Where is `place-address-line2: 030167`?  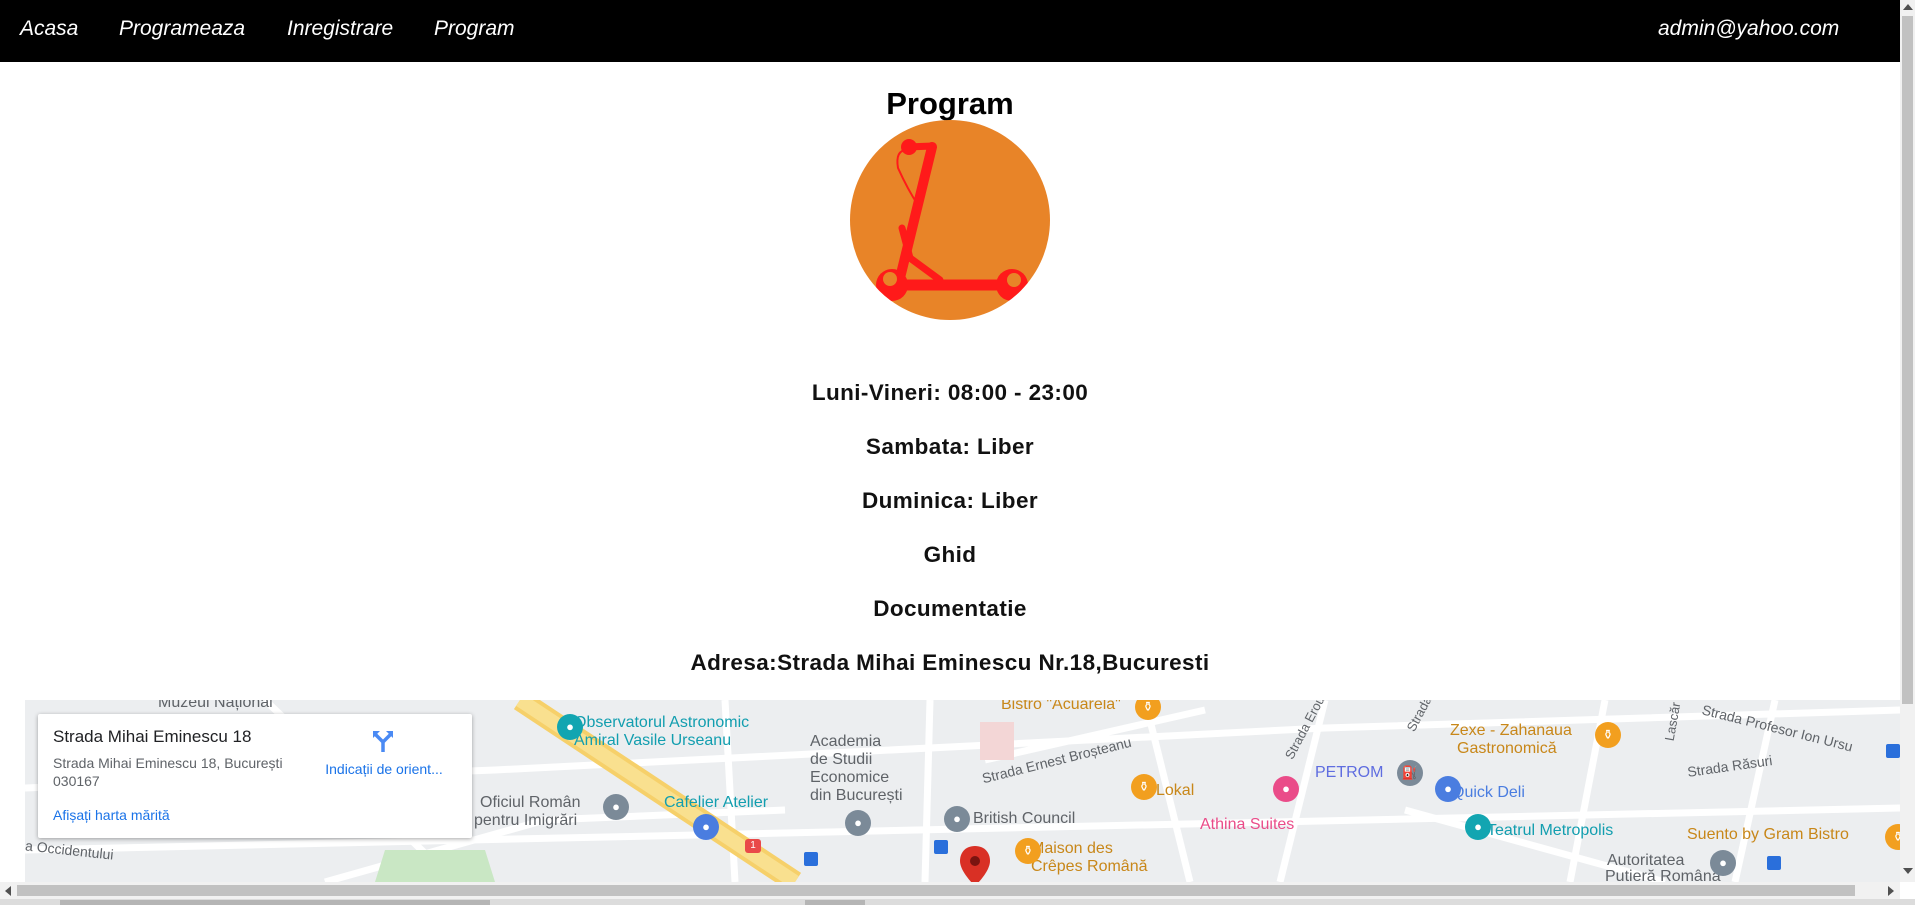 place-address-line2: 030167 is located at coordinates (76, 781).